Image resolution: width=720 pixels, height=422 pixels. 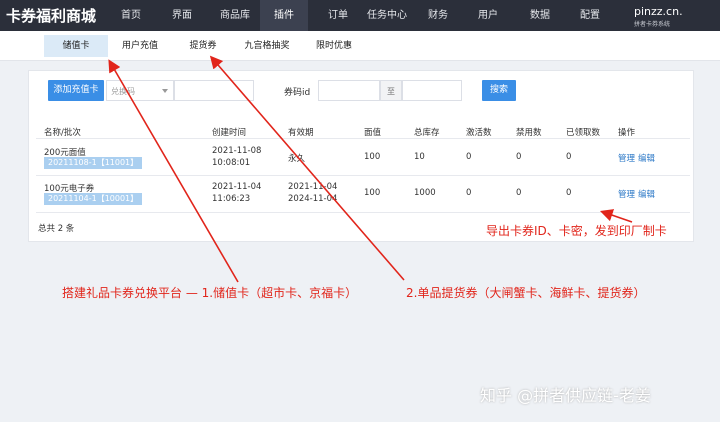 I want to click on arrow-to-pickup-tab, so click(x=307, y=168).